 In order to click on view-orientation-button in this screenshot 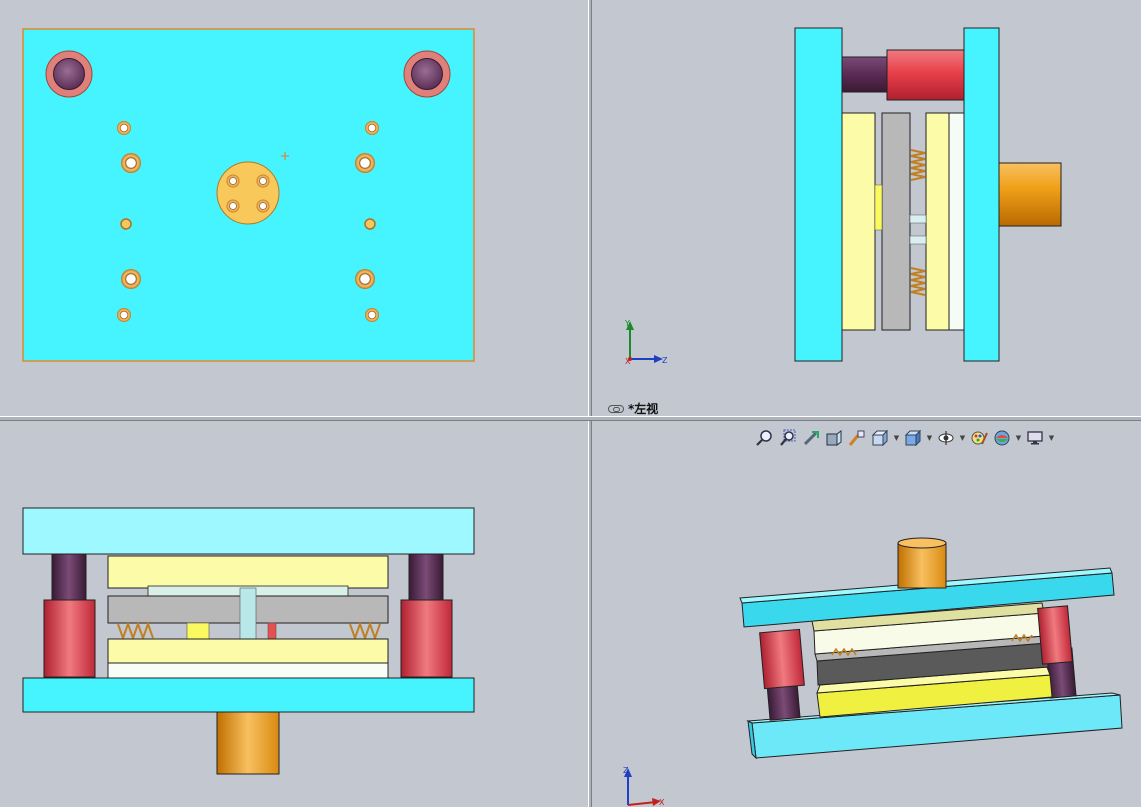, I will do `click(880, 438)`.